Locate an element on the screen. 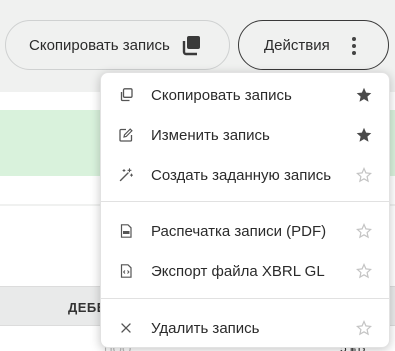 The width and height of the screenshot is (395, 351). actions-button-label: Действия is located at coordinates (297, 45).